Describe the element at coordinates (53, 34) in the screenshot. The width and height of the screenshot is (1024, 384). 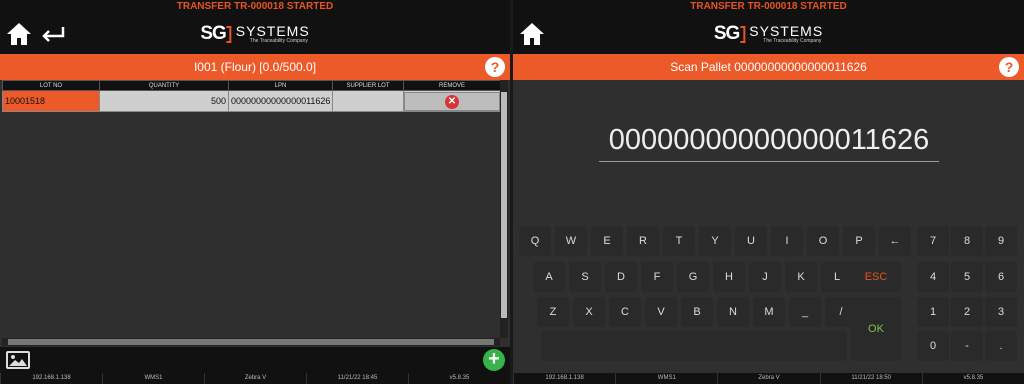
I see `back-arrow-icon` at that location.